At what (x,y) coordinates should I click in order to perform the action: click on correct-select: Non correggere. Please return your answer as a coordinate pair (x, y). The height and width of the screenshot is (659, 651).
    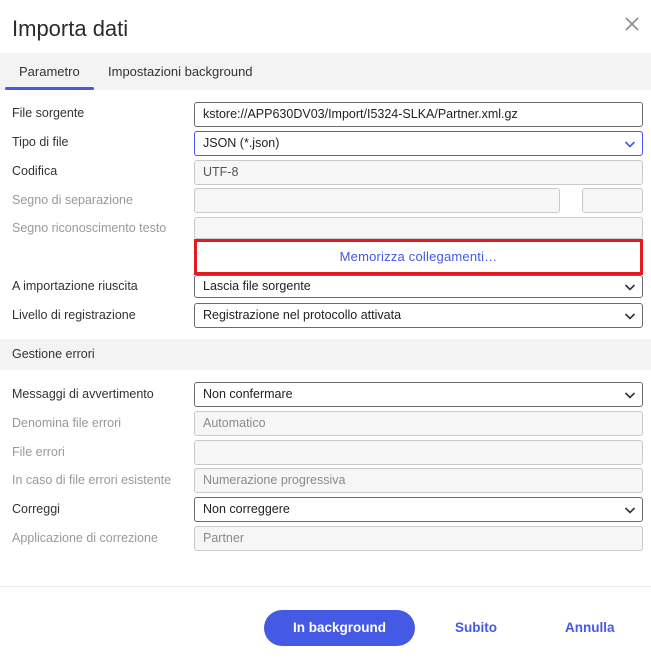
    Looking at the image, I should click on (418, 509).